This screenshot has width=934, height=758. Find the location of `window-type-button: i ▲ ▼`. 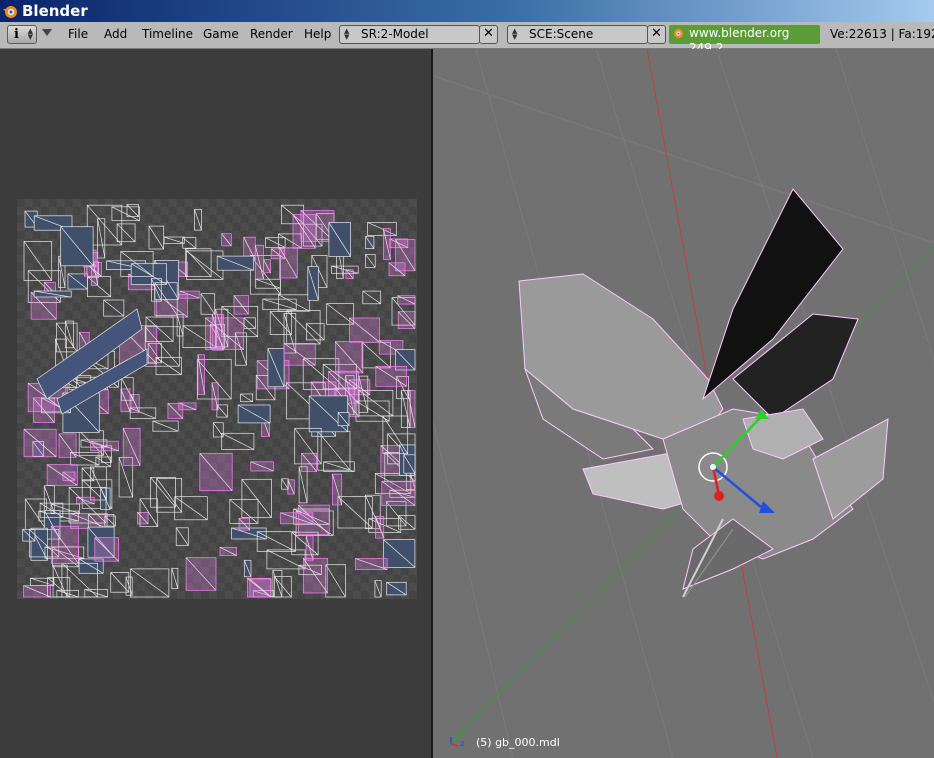

window-type-button: i ▲ ▼ is located at coordinates (22, 34).